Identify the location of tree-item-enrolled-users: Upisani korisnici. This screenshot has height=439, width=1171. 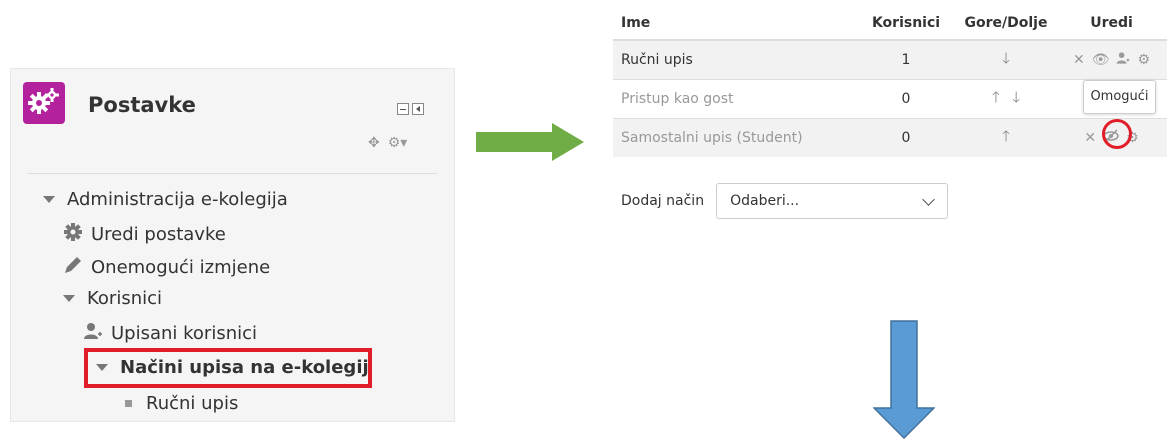
(170, 333).